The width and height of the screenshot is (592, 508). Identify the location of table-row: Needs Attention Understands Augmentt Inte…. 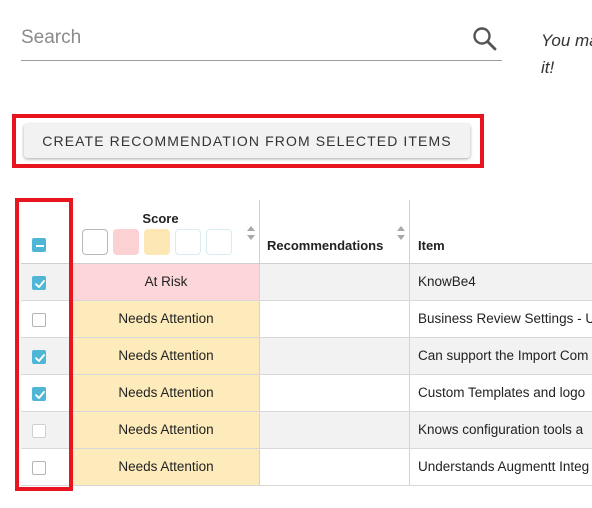
(306, 467).